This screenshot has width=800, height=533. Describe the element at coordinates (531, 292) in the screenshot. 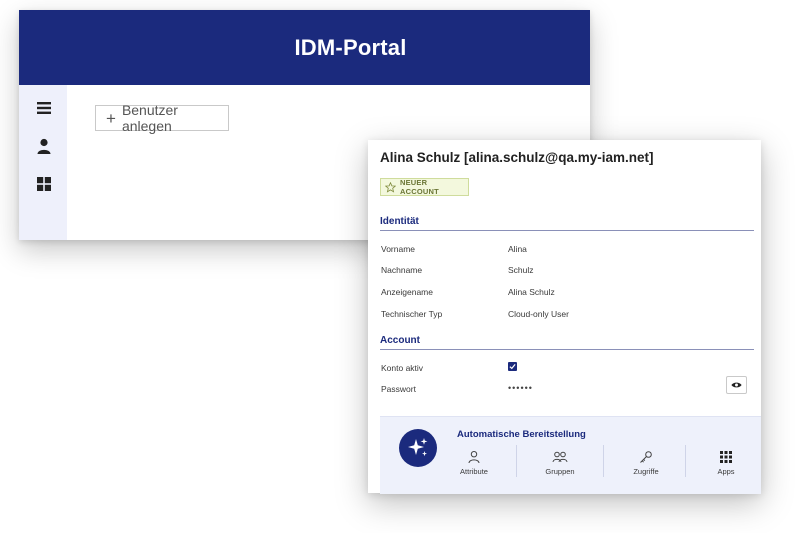

I see `display-name-value: Alina Schulz` at that location.